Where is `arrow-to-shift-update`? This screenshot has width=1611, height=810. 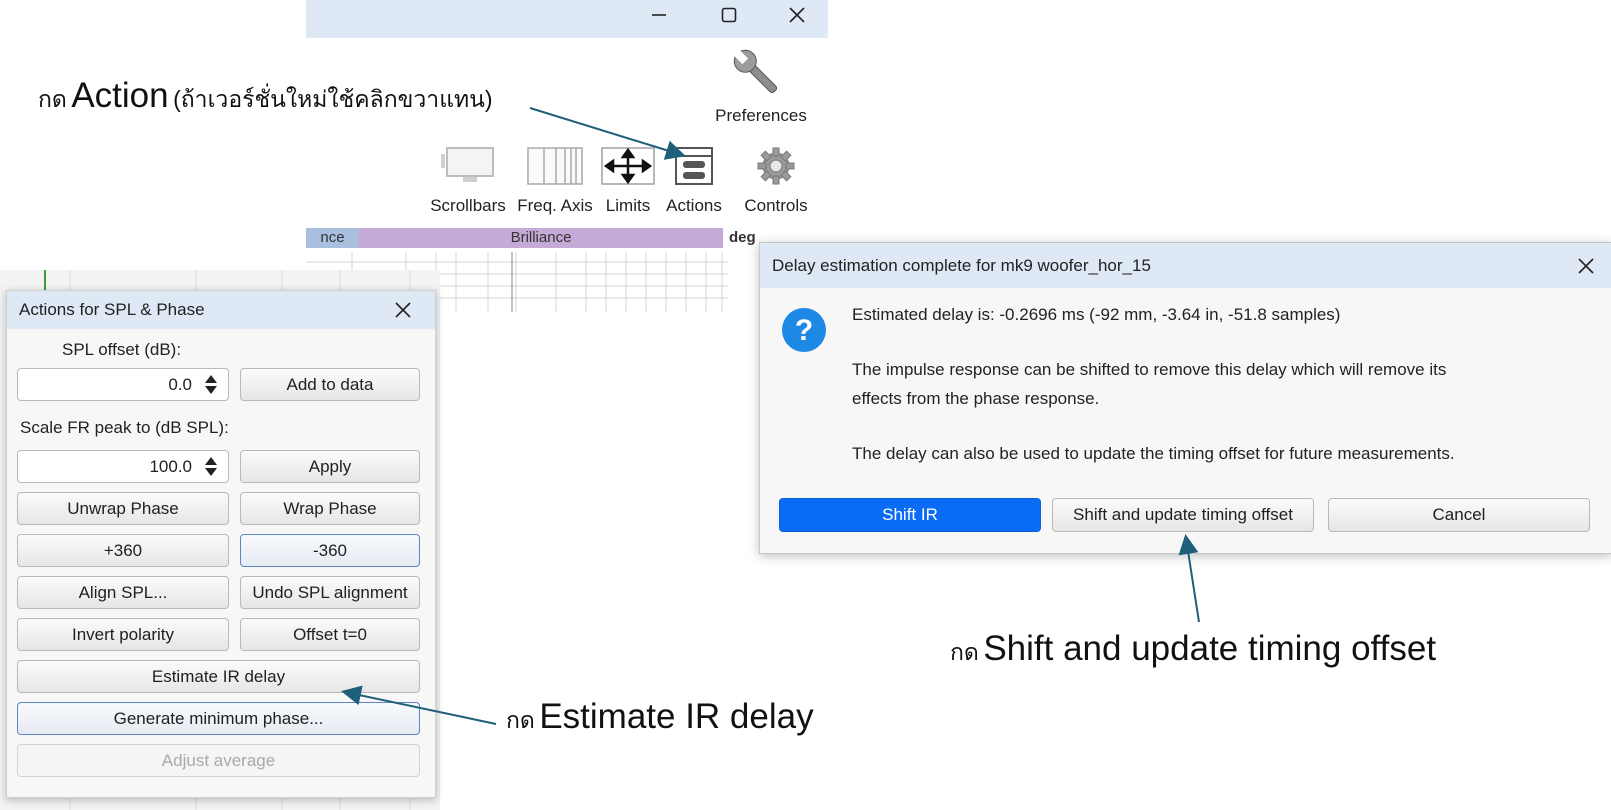
arrow-to-shift-update is located at coordinates (1189, 578).